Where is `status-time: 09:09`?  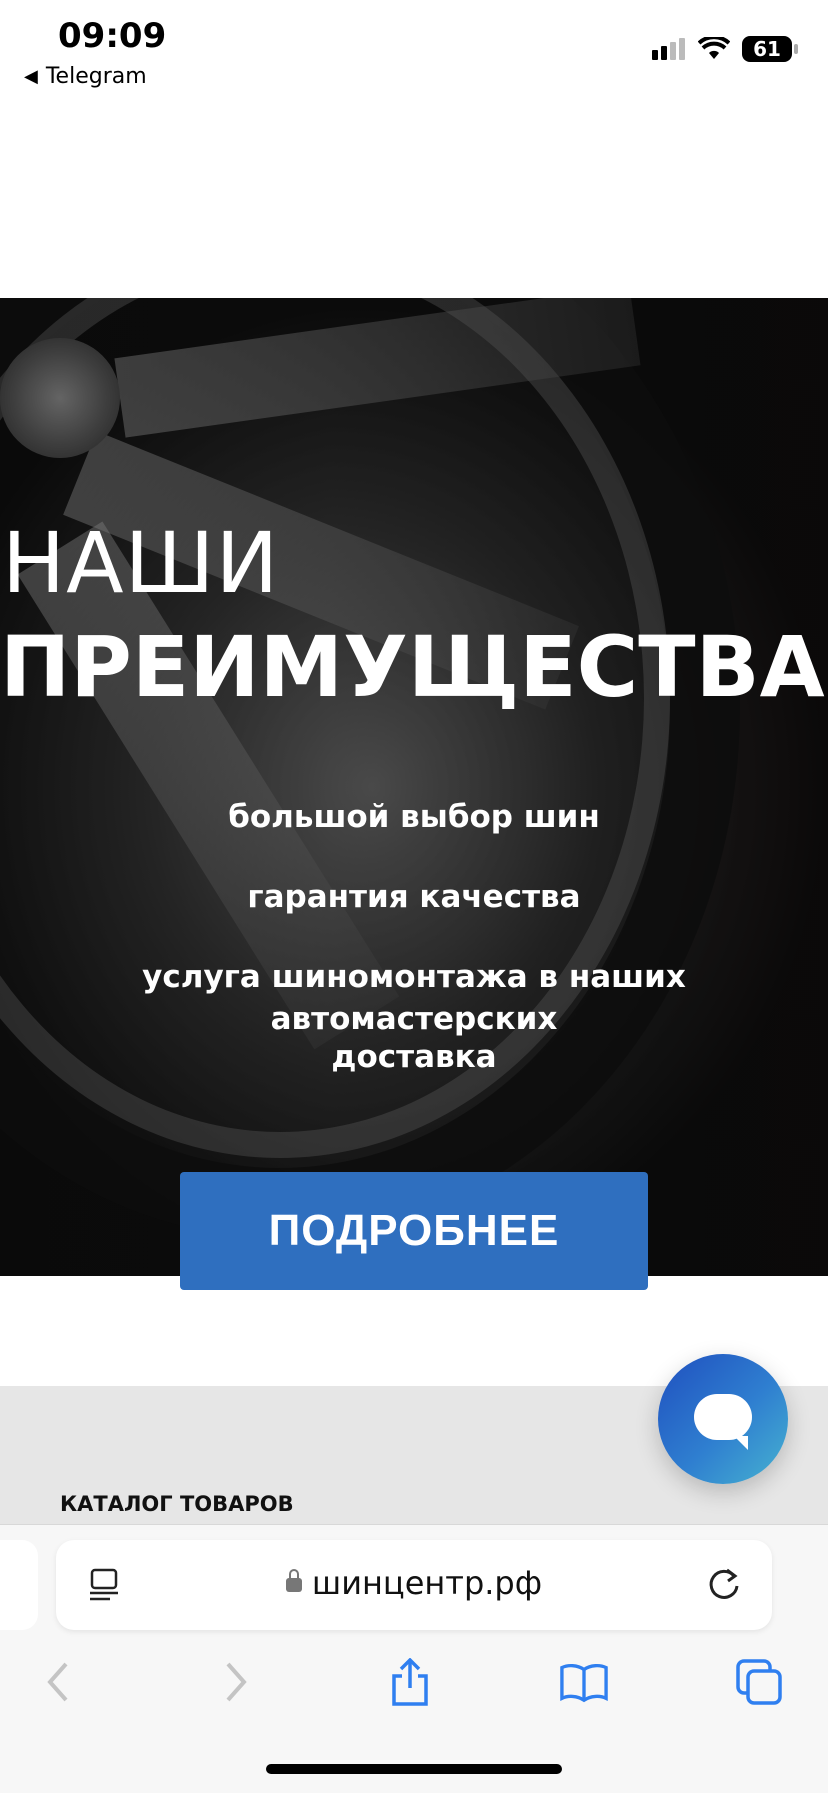 status-time: 09:09 is located at coordinates (112, 36).